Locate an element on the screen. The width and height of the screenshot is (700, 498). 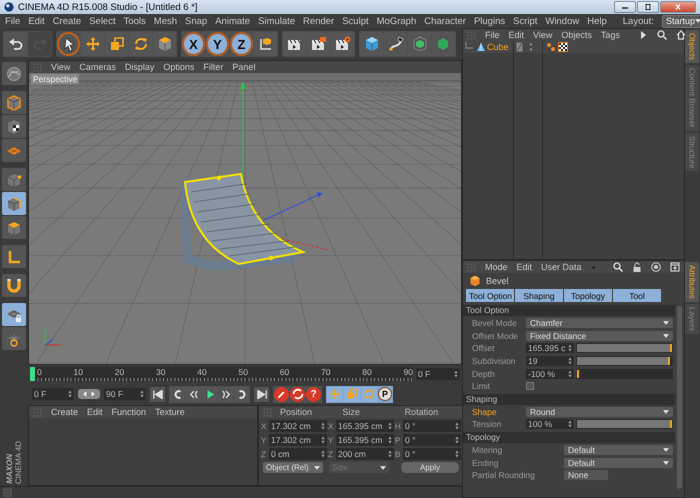
tag-dots-icon is located at coordinates (551, 47).